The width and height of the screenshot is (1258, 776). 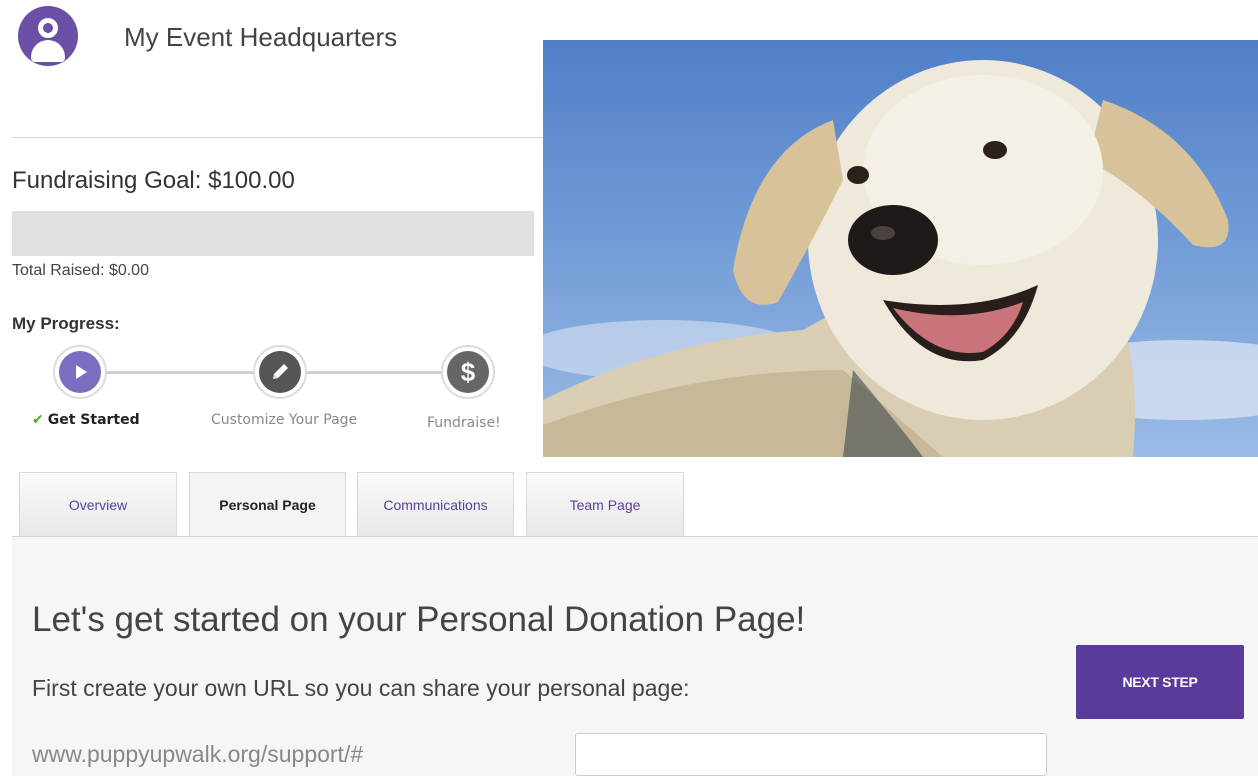 I want to click on header-divider, so click(x=278, y=137).